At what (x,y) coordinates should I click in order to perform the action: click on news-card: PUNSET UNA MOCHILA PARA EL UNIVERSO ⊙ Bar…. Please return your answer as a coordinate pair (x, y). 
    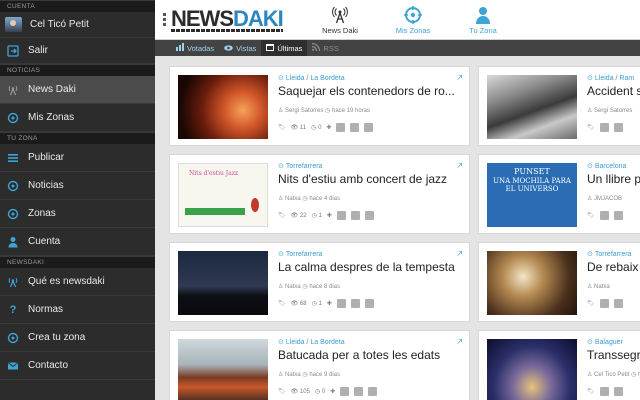
    Looking at the image, I should click on (559, 194).